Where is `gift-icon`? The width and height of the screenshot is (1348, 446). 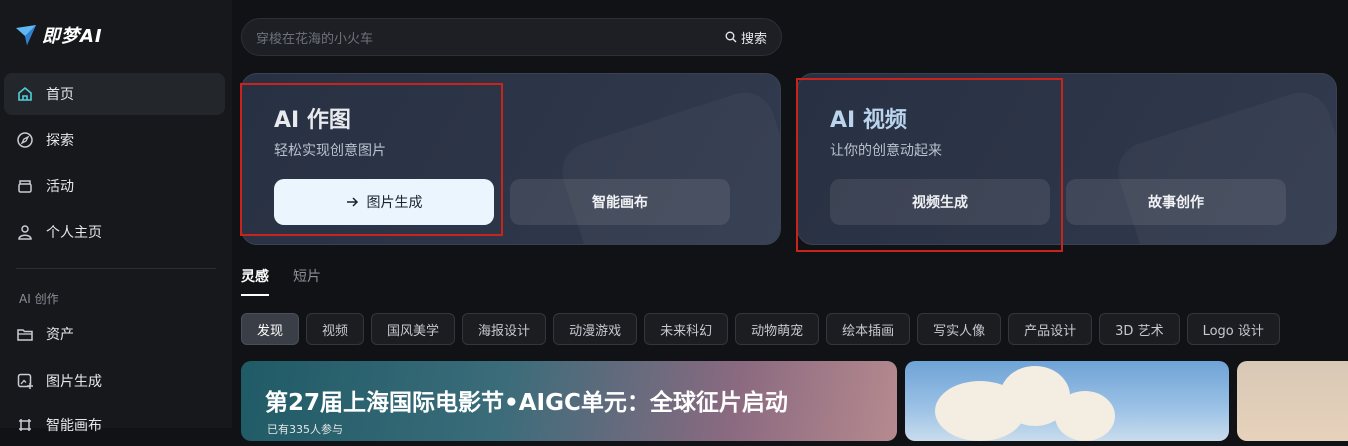
gift-icon is located at coordinates (25, 186).